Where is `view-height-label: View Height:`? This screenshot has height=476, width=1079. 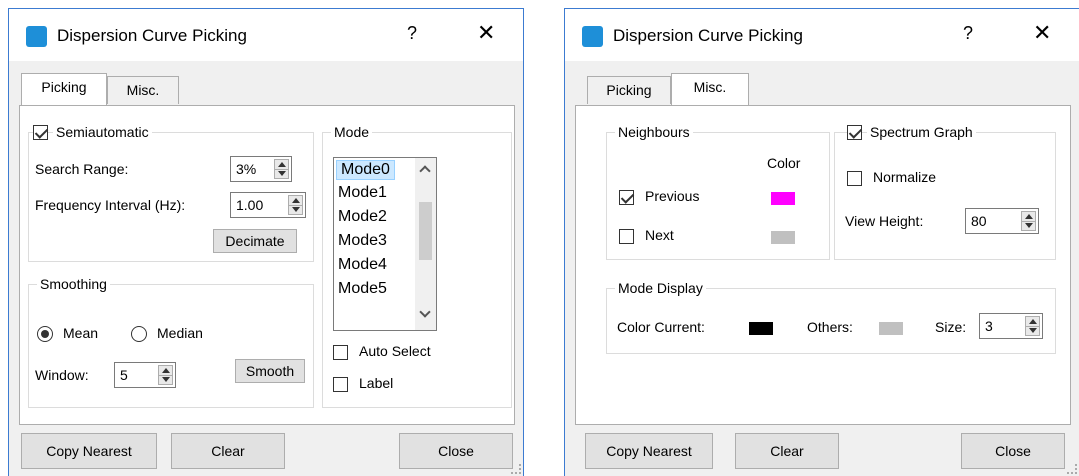
view-height-label: View Height: is located at coordinates (884, 221).